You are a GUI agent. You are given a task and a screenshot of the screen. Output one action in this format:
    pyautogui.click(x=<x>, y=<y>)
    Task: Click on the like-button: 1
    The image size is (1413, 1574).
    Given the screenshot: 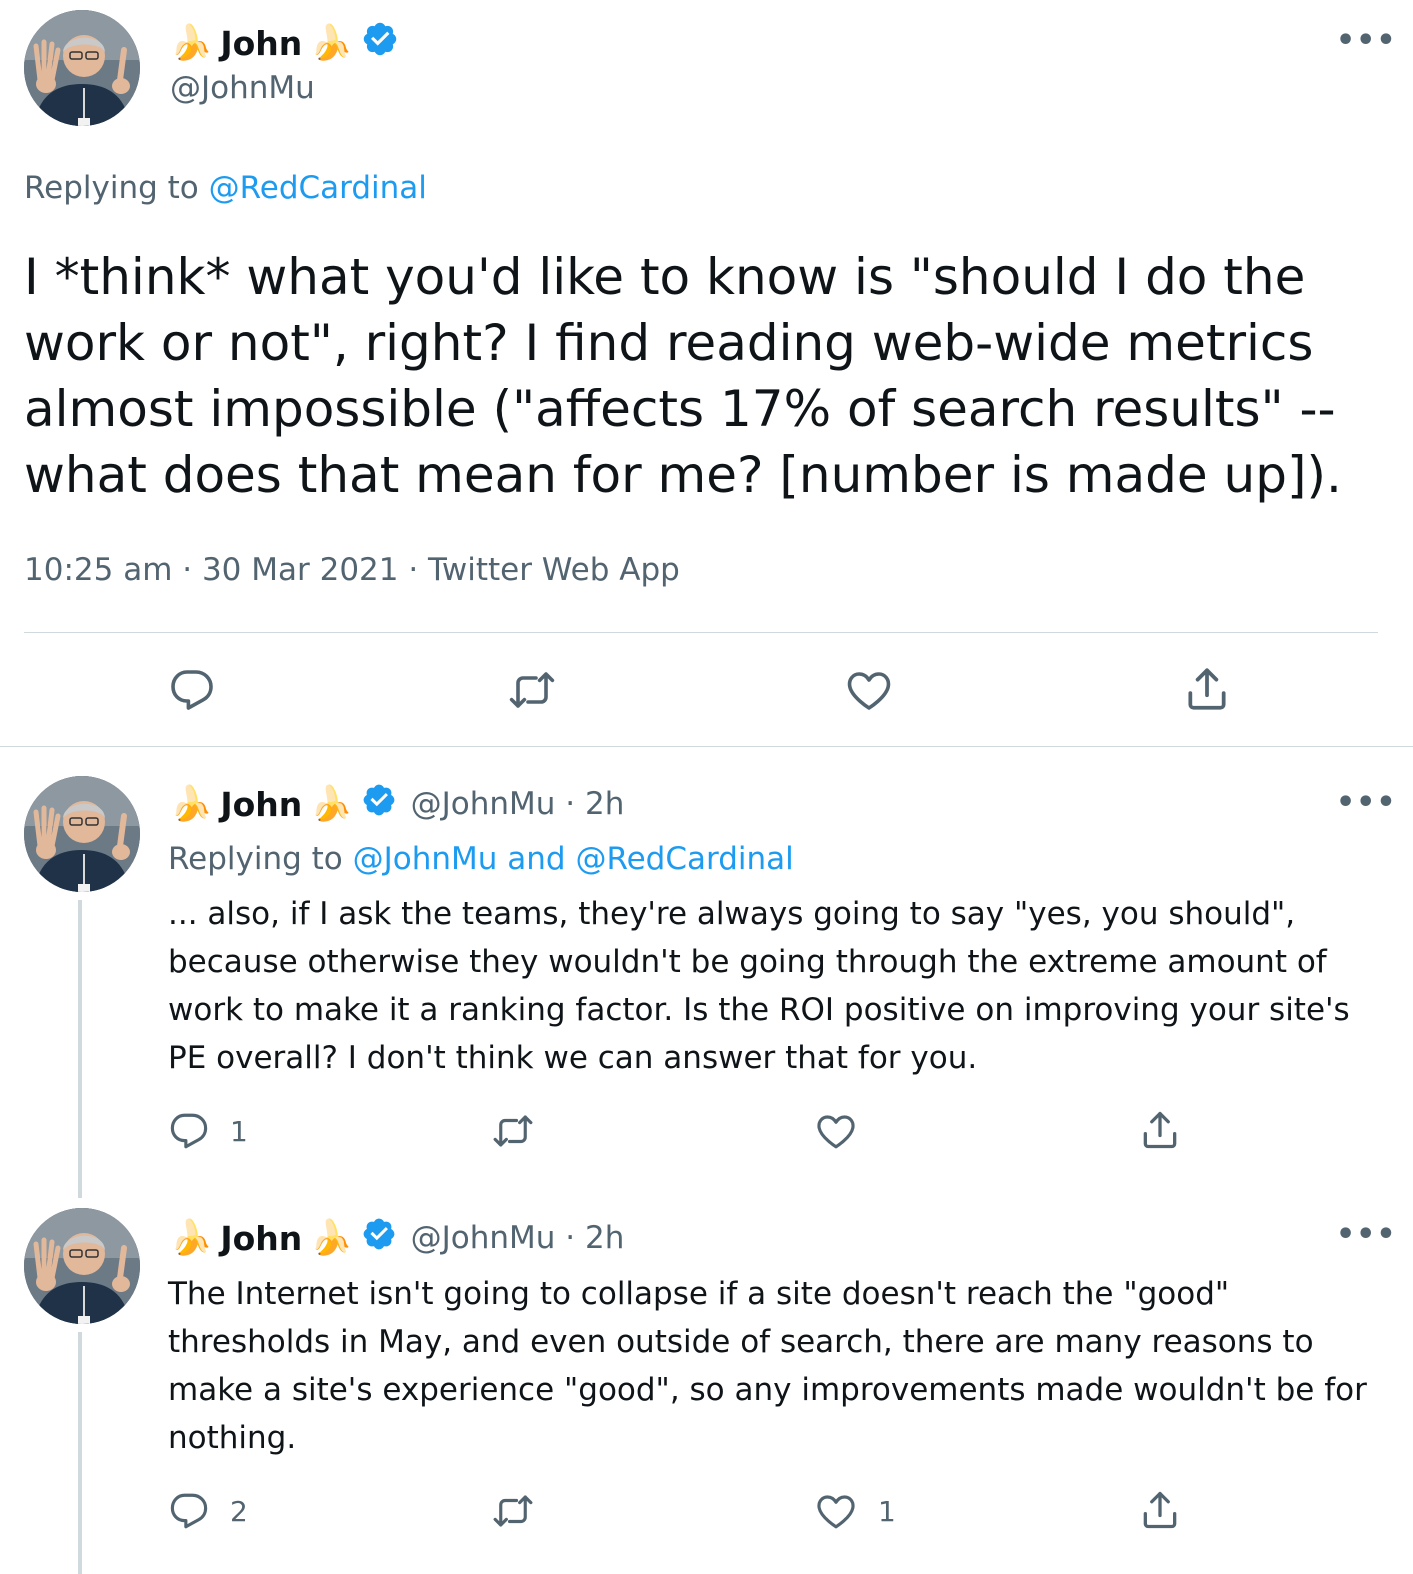 What is the action you would take?
    pyautogui.click(x=855, y=1511)
    